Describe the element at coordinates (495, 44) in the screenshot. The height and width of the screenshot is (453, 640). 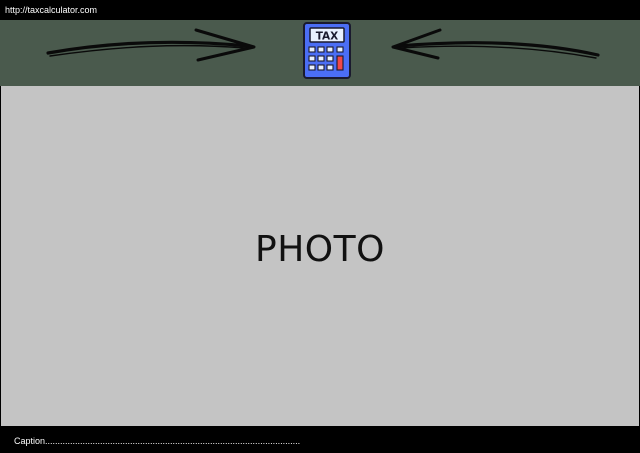
I see `arrow-left-icon` at that location.